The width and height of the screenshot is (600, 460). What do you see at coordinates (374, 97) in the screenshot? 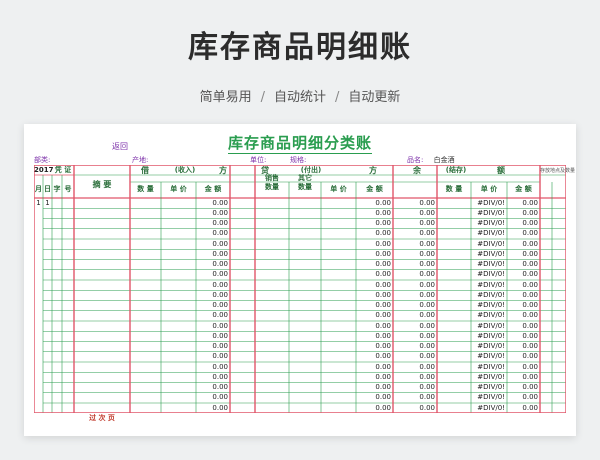
I see `subtitle-item-update: 自动更新` at bounding box center [374, 97].